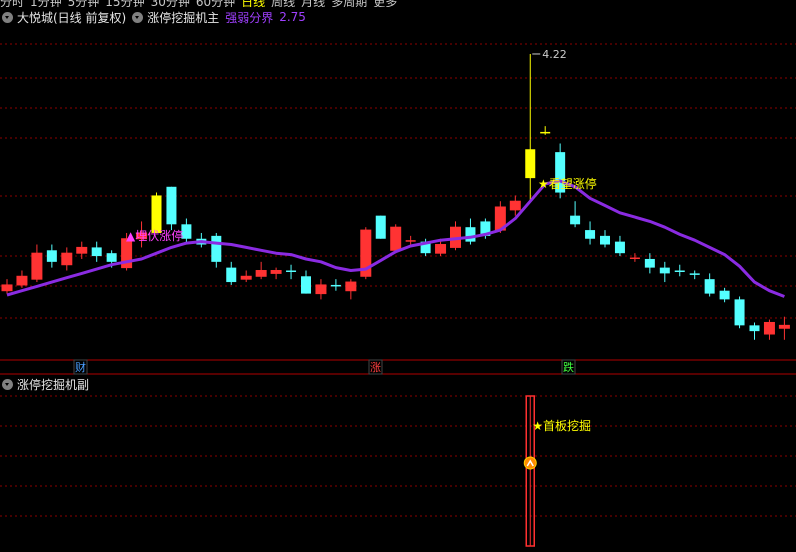 The width and height of the screenshot is (796, 552). I want to click on annotation-ambush-limit-up: ▲埋伏涨停, so click(154, 235).